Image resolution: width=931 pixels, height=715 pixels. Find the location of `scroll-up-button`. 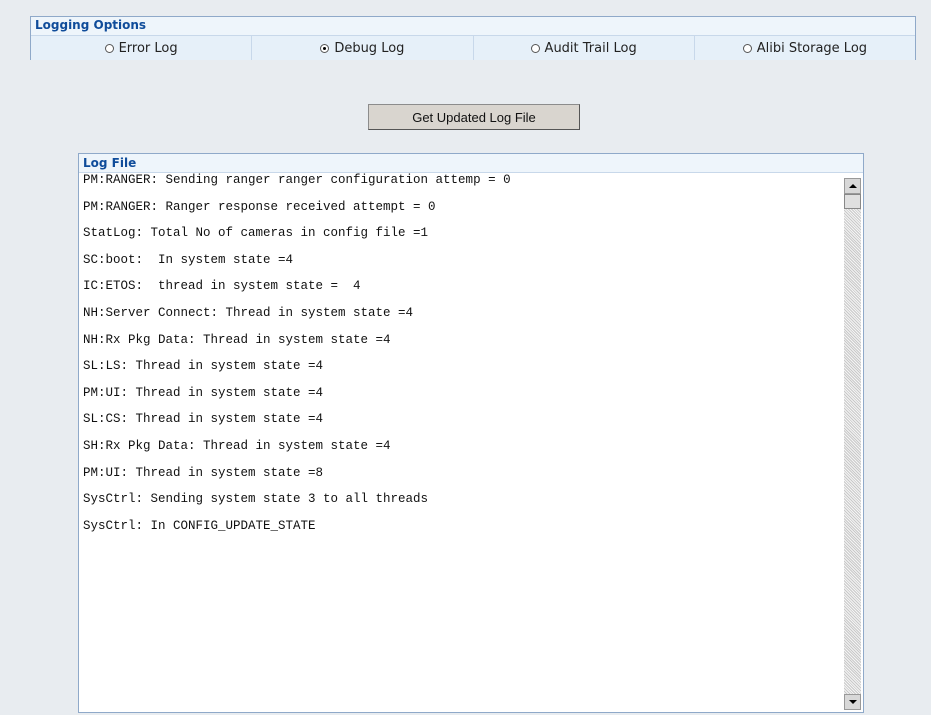

scroll-up-button is located at coordinates (852, 186).